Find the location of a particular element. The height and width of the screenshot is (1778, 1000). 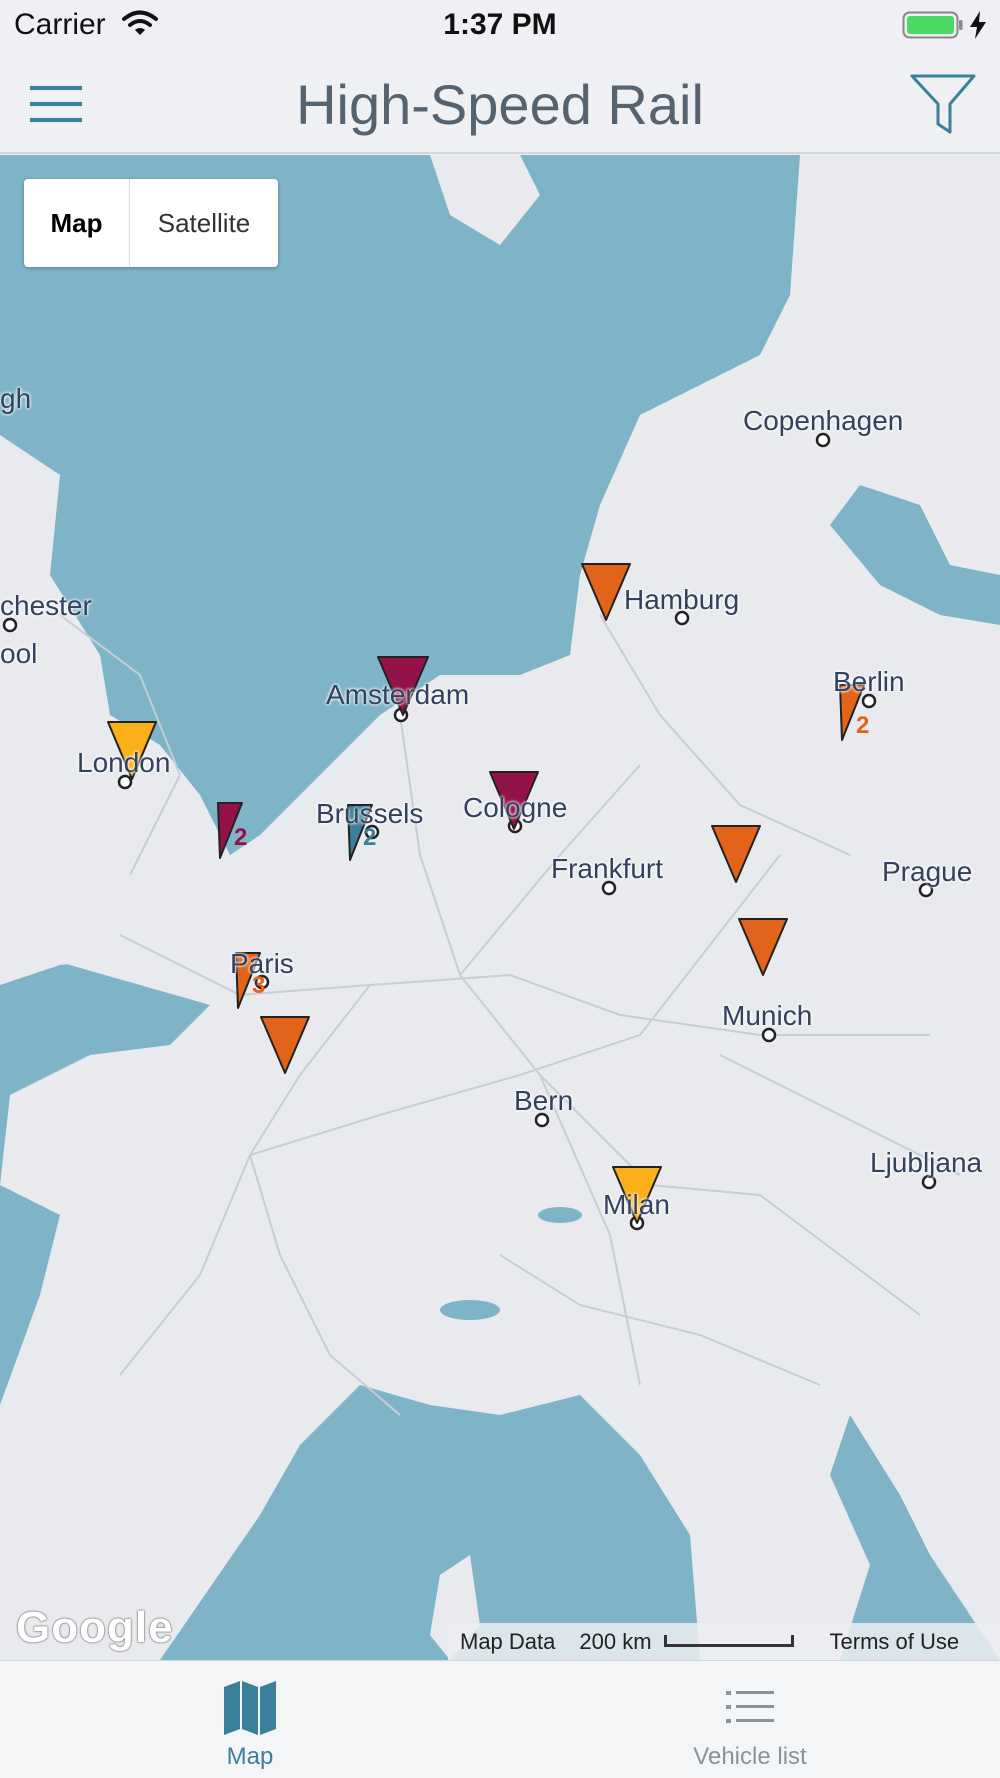

city-label-cologne: Cologne is located at coordinates (515, 807).